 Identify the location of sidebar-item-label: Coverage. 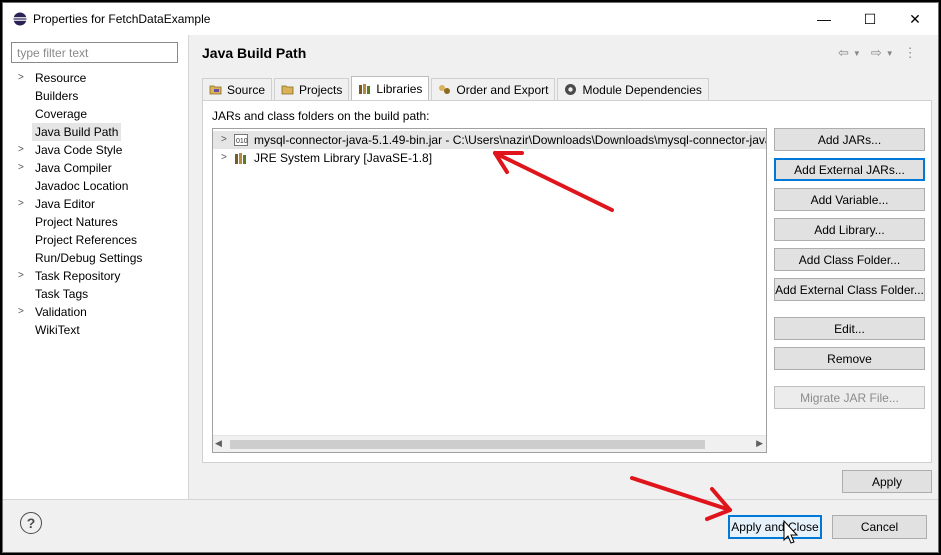
(61, 114).